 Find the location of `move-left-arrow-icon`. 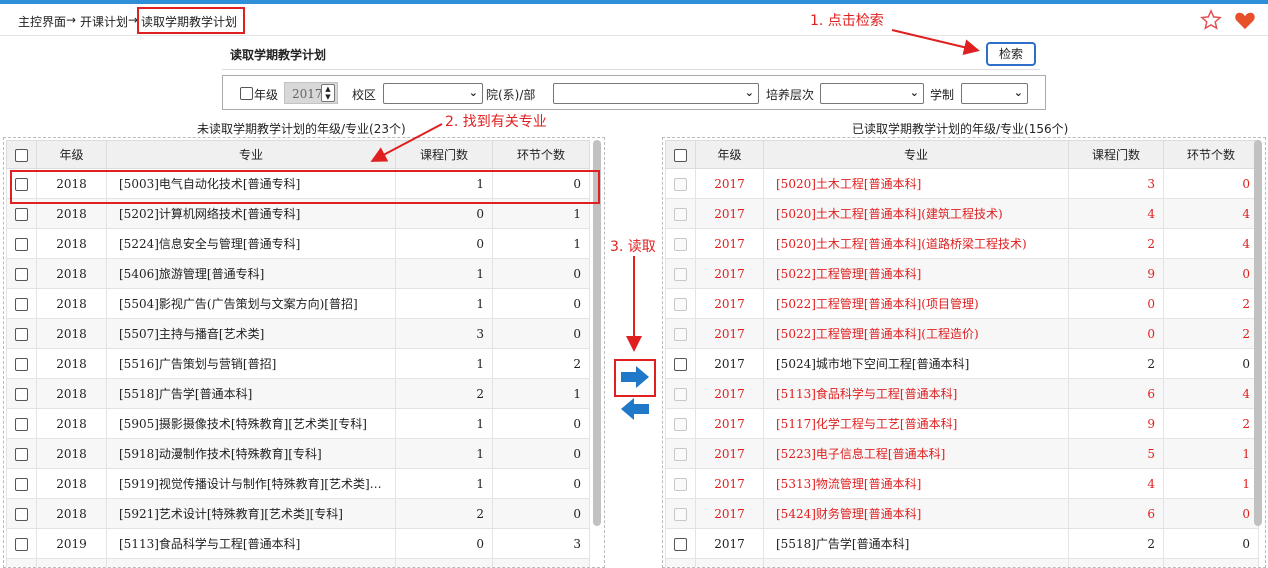

move-left-arrow-icon is located at coordinates (635, 409).